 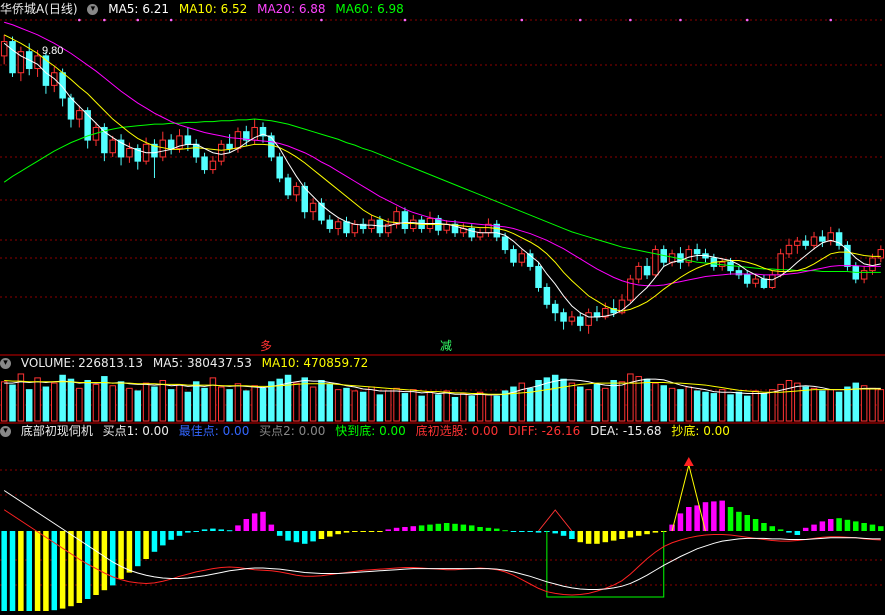 What do you see at coordinates (156, 9) in the screenshot?
I see `ma5-value: 6.21` at bounding box center [156, 9].